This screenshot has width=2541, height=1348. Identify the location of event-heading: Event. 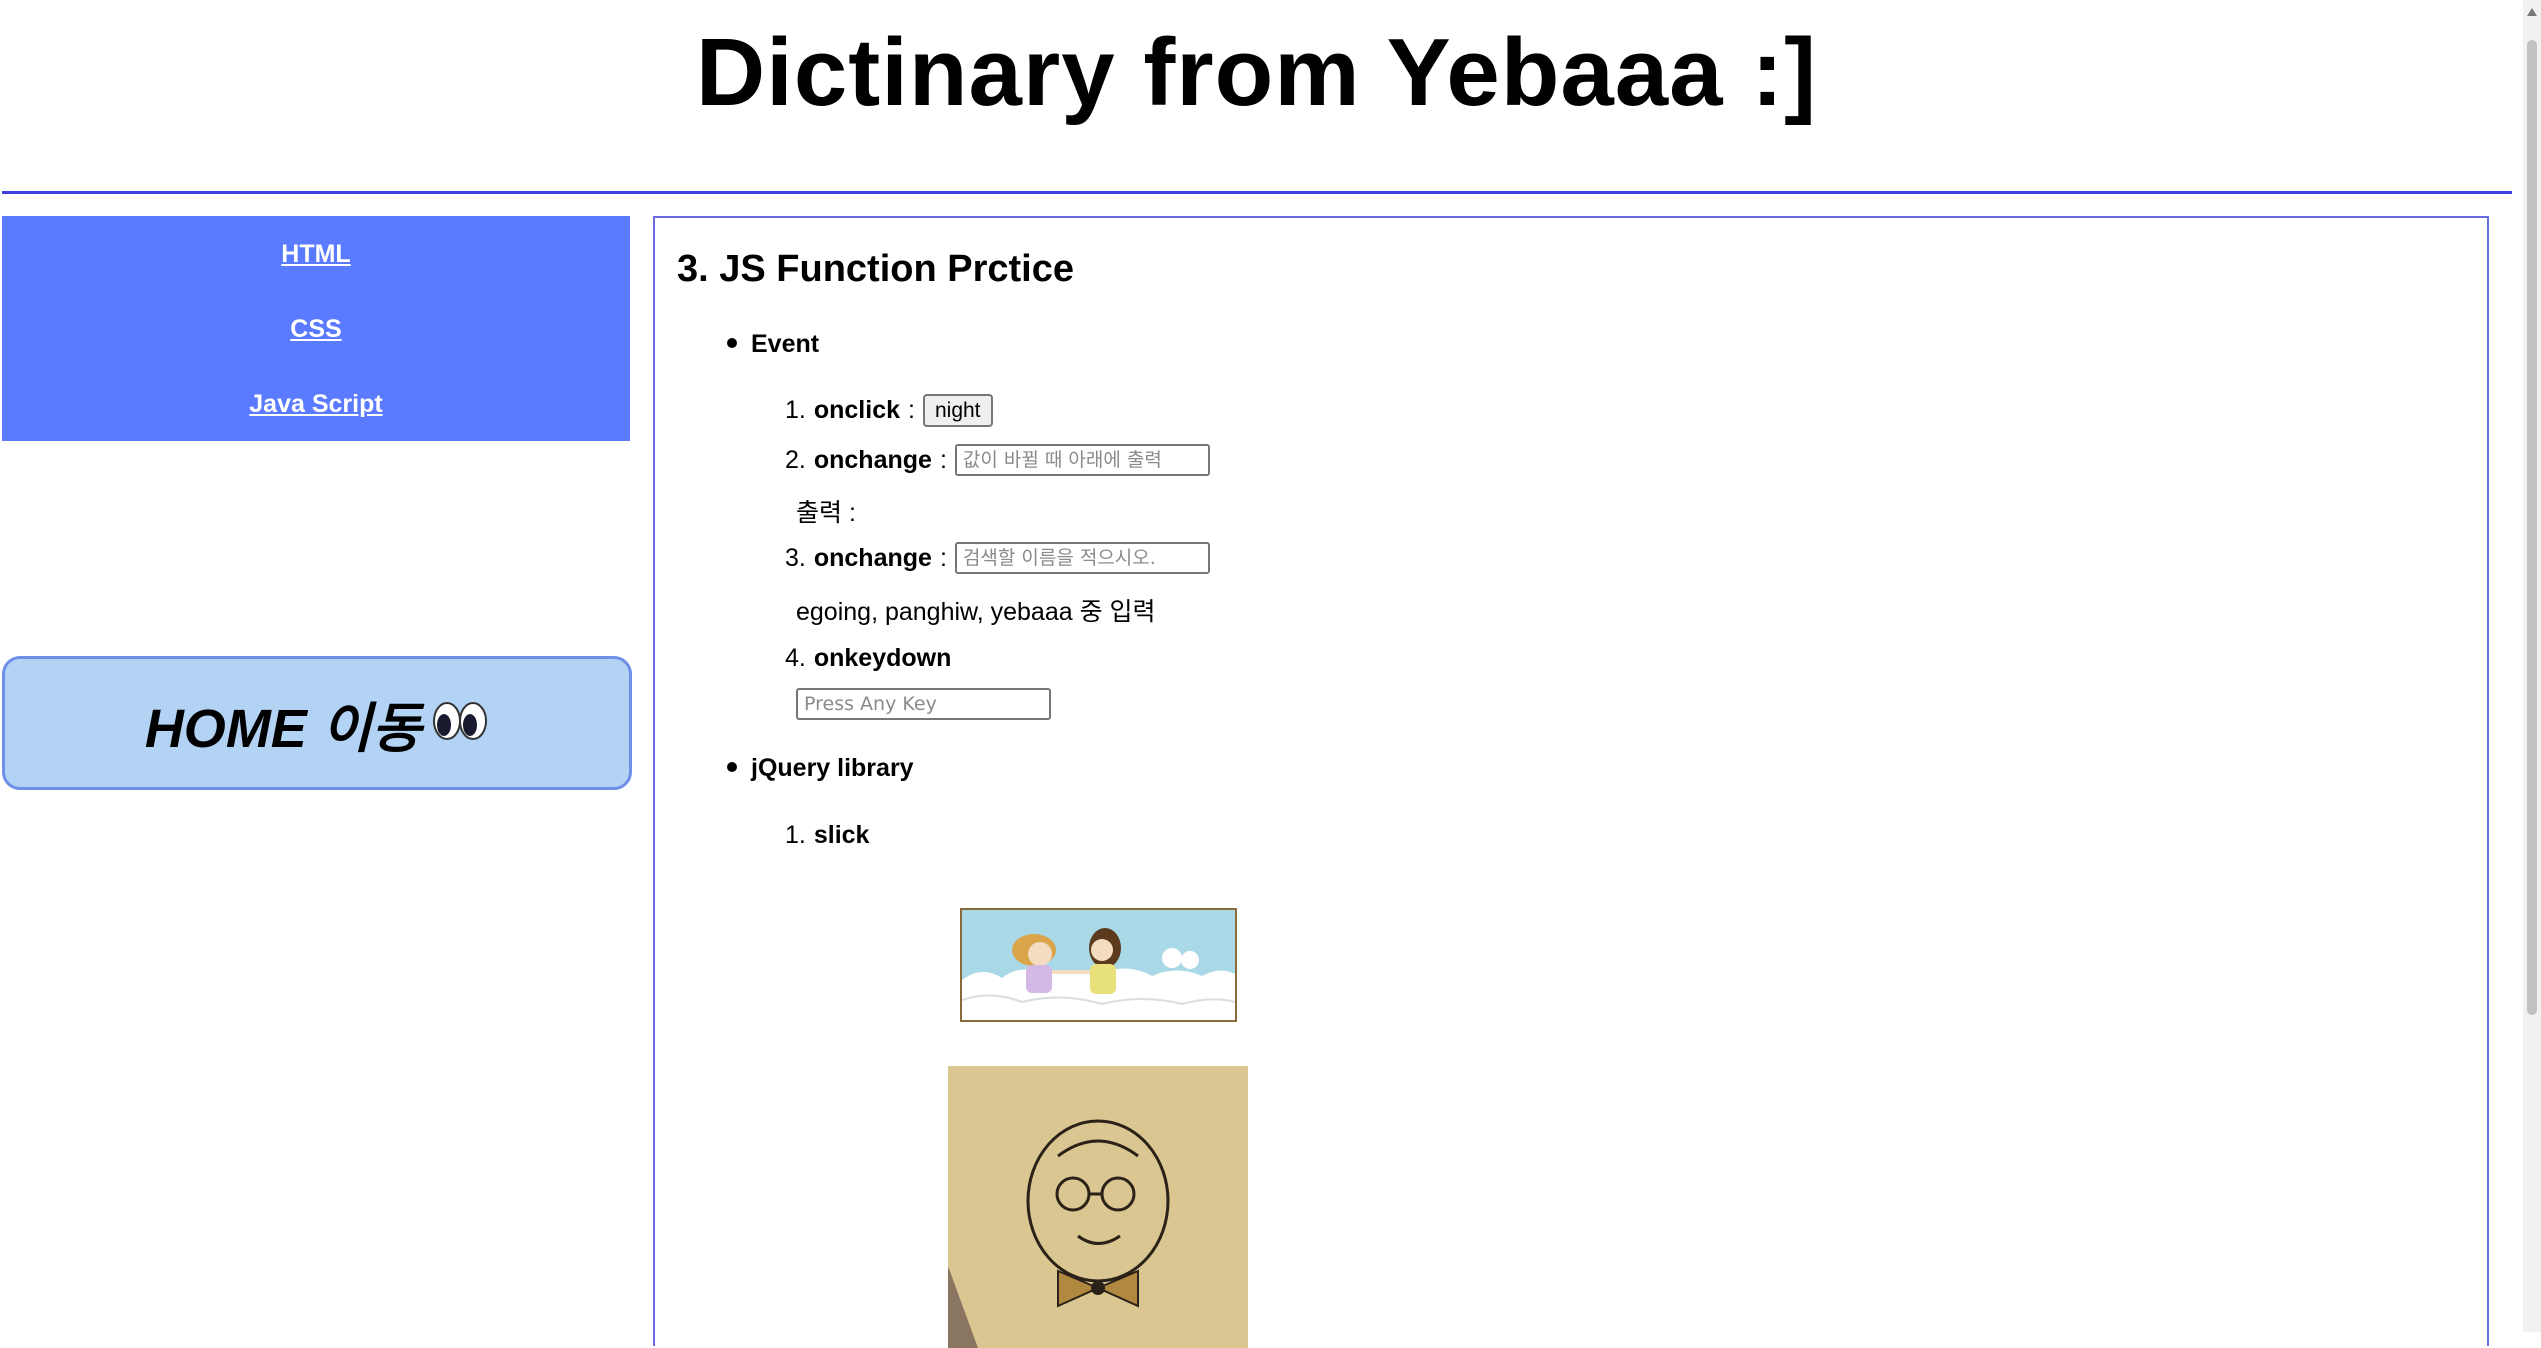
(773, 344).